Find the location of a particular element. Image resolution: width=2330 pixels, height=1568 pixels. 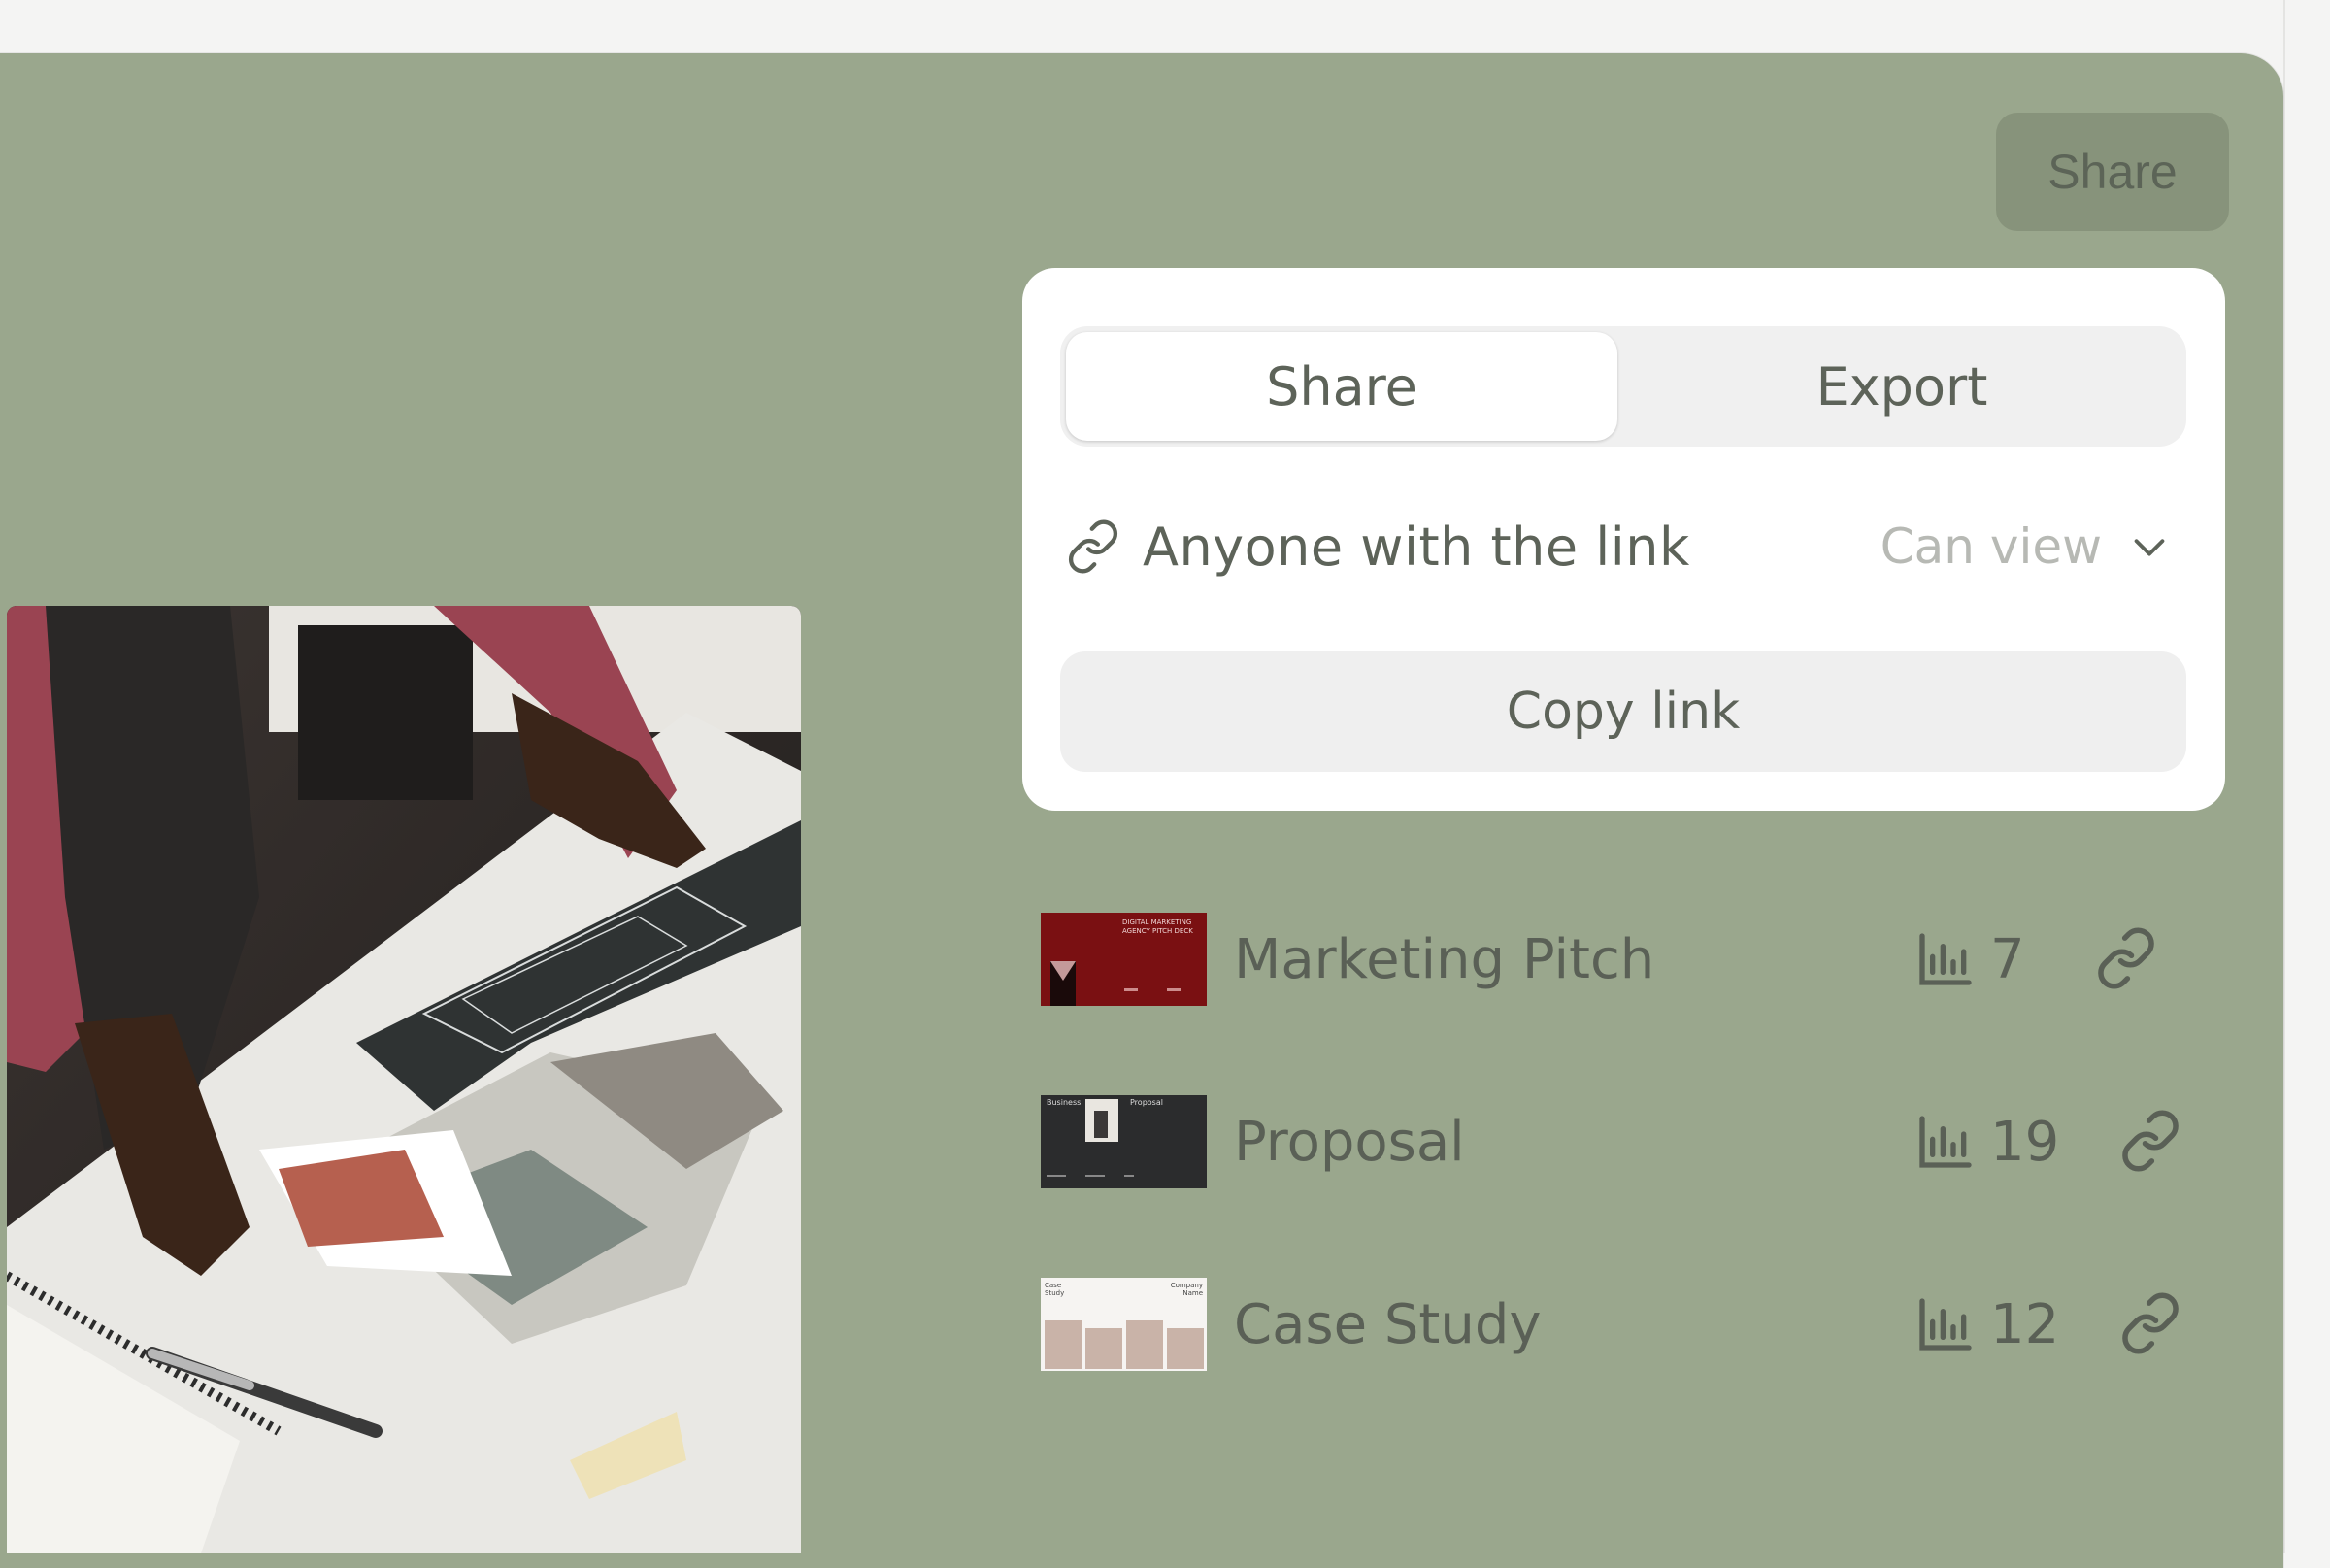

view-count-value: 7 is located at coordinates (2007, 959).